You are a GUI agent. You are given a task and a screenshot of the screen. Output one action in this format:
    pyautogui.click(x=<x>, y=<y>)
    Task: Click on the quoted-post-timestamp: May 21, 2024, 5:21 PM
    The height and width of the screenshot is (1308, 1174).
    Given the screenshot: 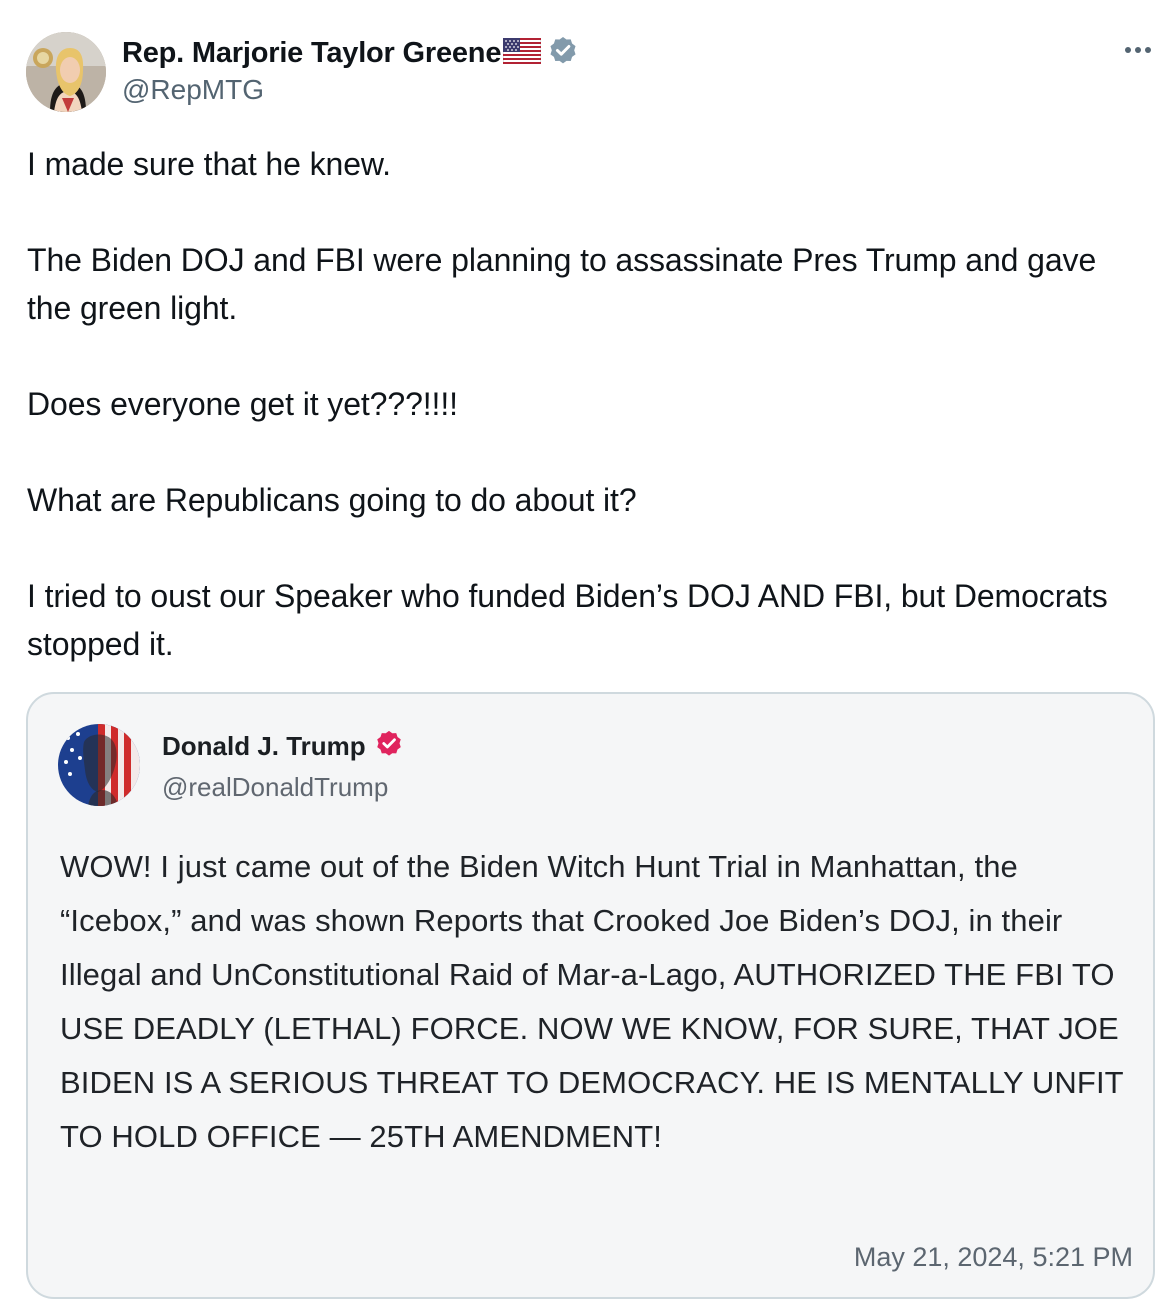 What is the action you would take?
    pyautogui.click(x=993, y=1257)
    